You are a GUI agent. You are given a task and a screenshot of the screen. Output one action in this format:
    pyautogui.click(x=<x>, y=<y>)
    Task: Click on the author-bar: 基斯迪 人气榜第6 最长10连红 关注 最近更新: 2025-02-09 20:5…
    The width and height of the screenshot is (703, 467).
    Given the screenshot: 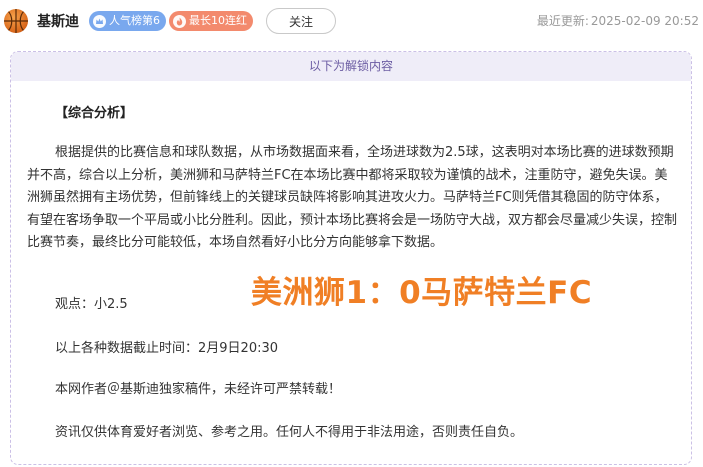 What is the action you would take?
    pyautogui.click(x=351, y=22)
    